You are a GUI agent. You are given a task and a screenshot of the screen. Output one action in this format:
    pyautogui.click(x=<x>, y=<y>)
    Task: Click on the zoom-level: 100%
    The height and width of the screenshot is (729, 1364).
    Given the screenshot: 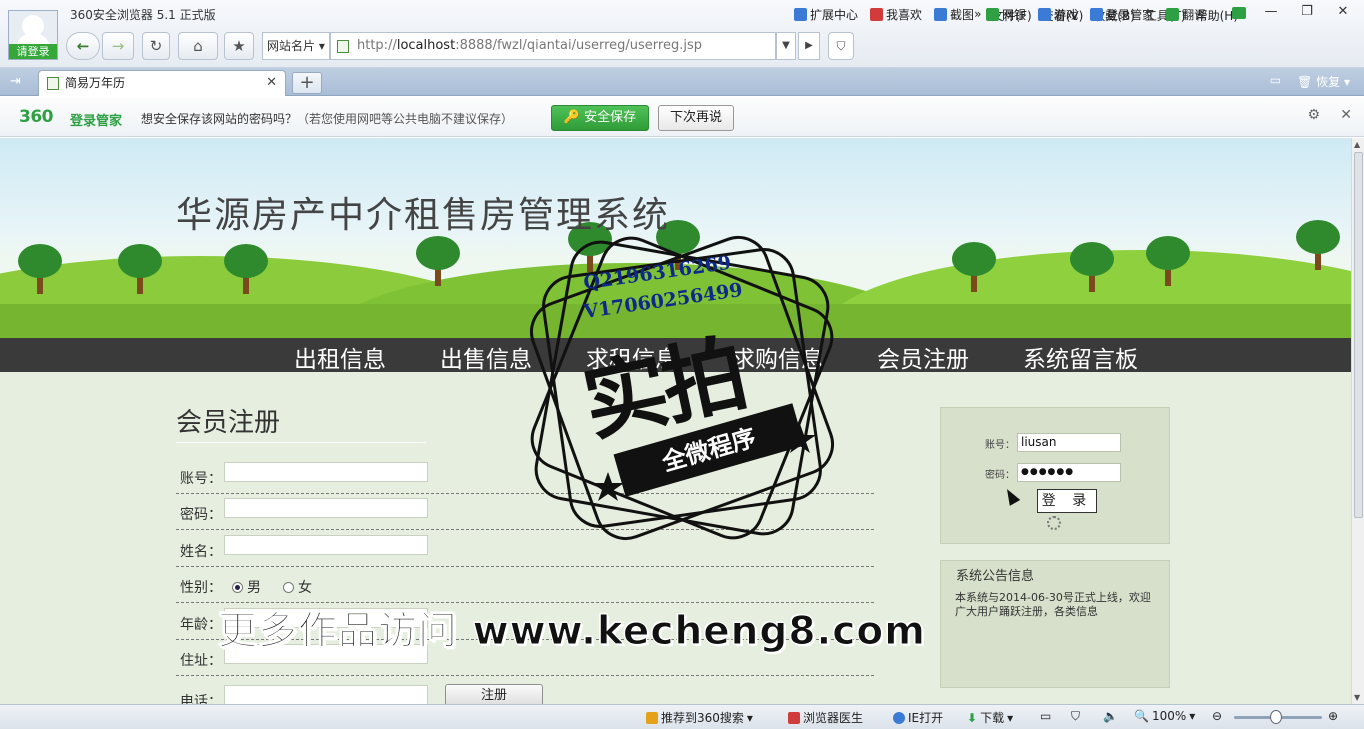 What is the action you would take?
    pyautogui.click(x=1169, y=716)
    